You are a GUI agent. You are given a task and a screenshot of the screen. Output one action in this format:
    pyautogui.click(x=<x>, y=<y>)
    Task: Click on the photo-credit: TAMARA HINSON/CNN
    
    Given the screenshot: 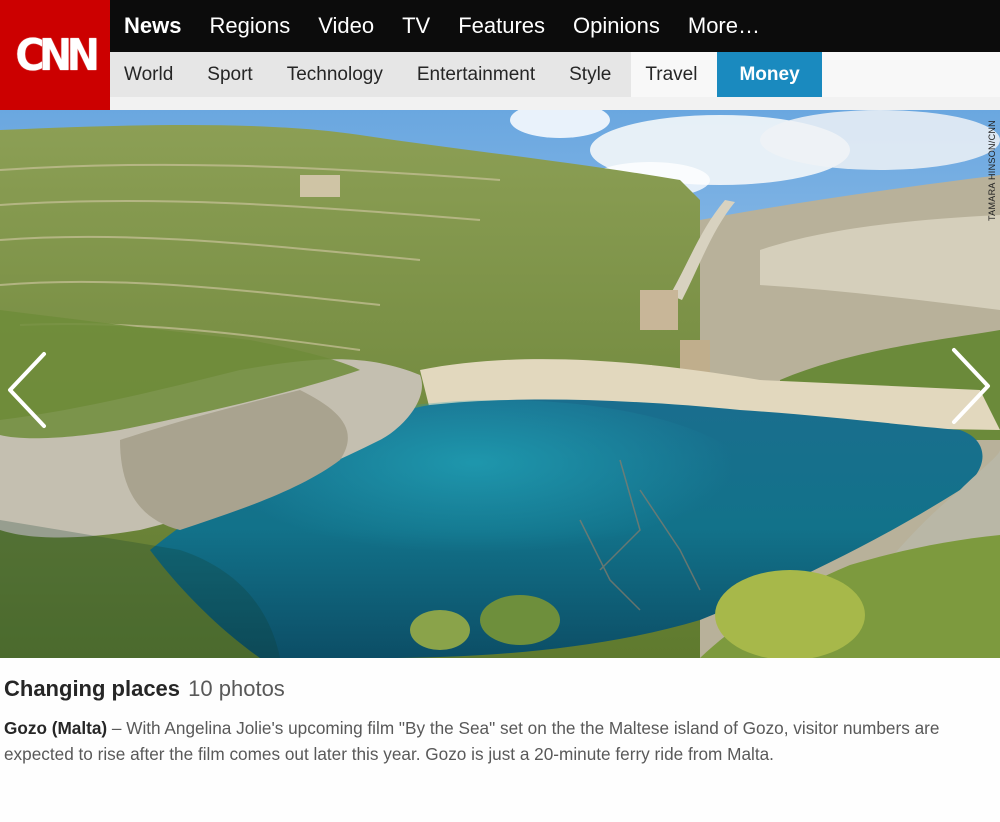 What is the action you would take?
    pyautogui.click(x=992, y=170)
    